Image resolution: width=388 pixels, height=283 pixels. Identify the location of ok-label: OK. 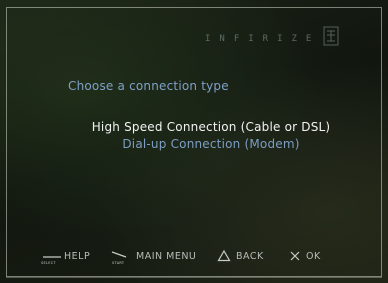
(313, 256).